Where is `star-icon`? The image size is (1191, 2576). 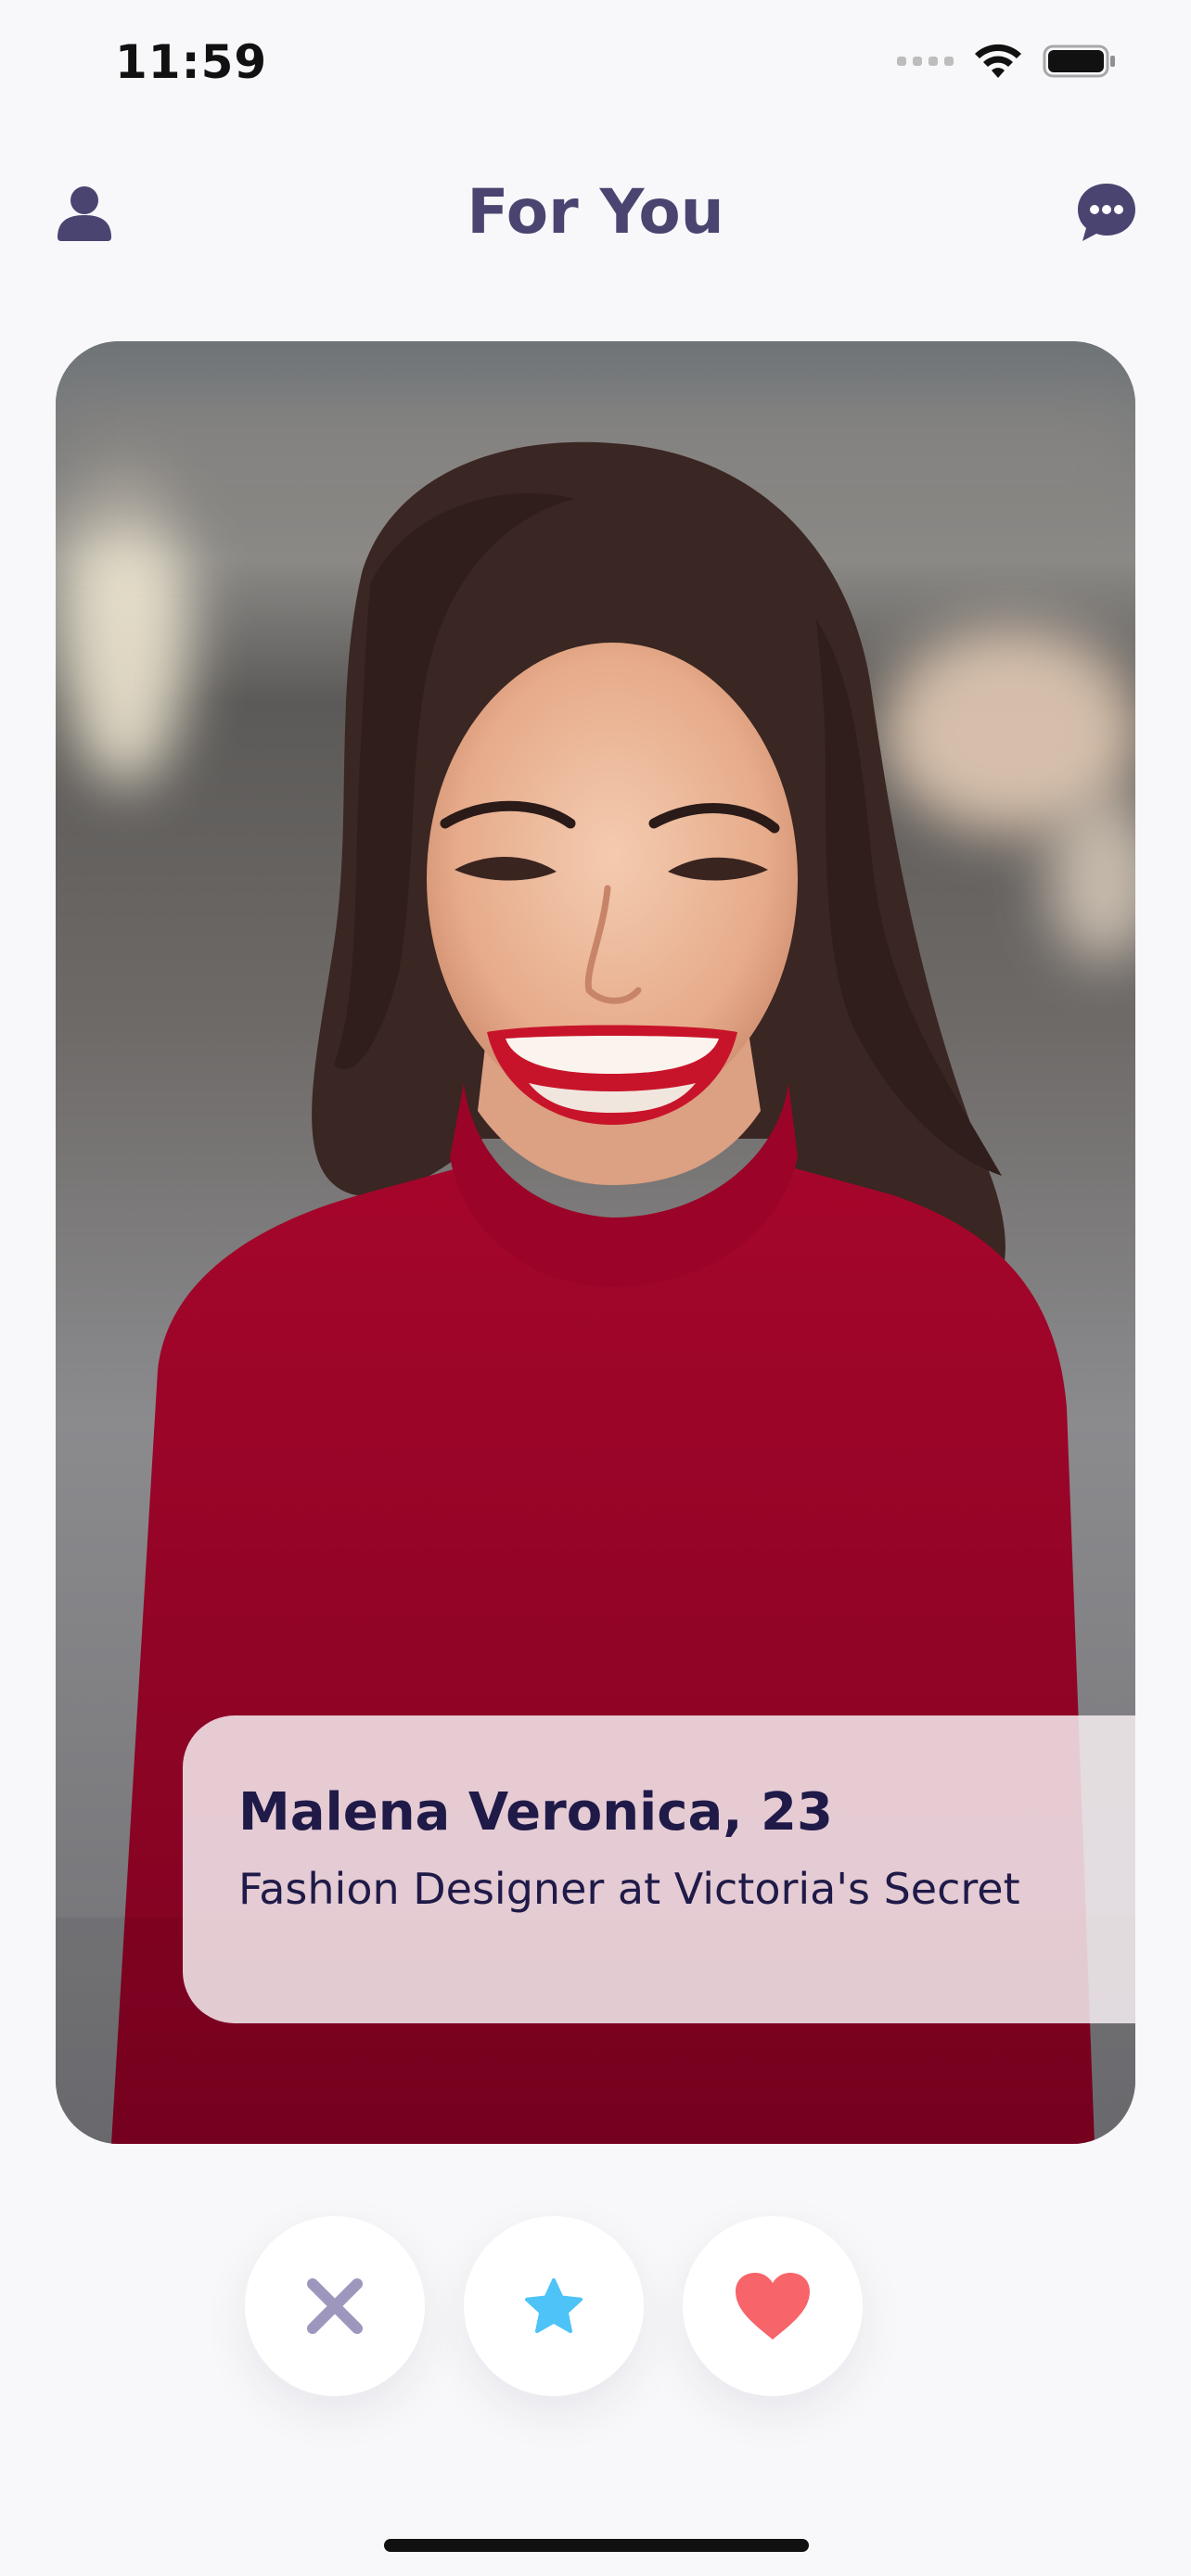 star-icon is located at coordinates (554, 2305).